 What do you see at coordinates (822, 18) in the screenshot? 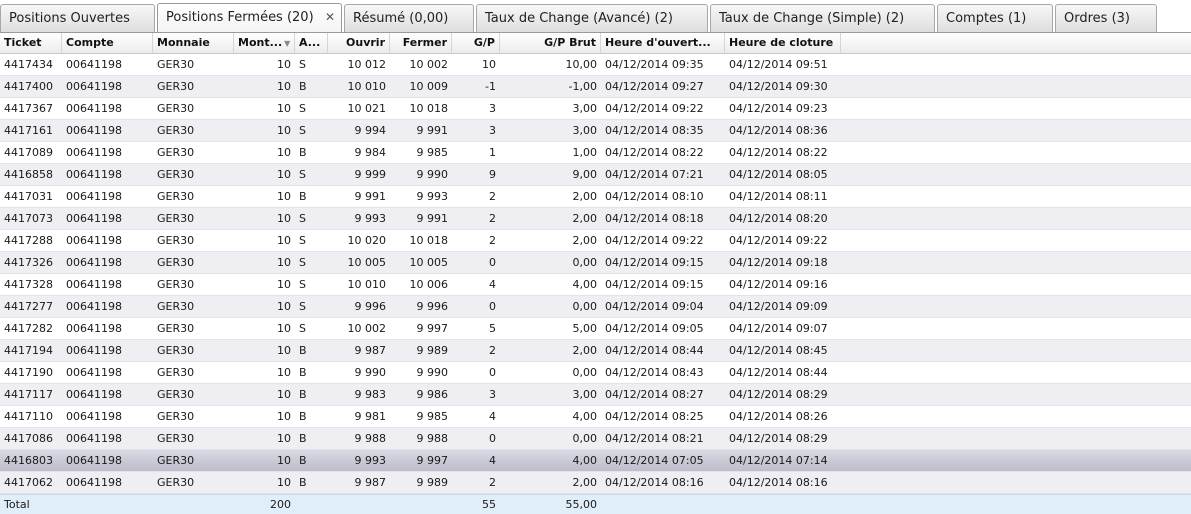
I see `tab-taux-change-simple: Taux de Change (Simple) (2)` at bounding box center [822, 18].